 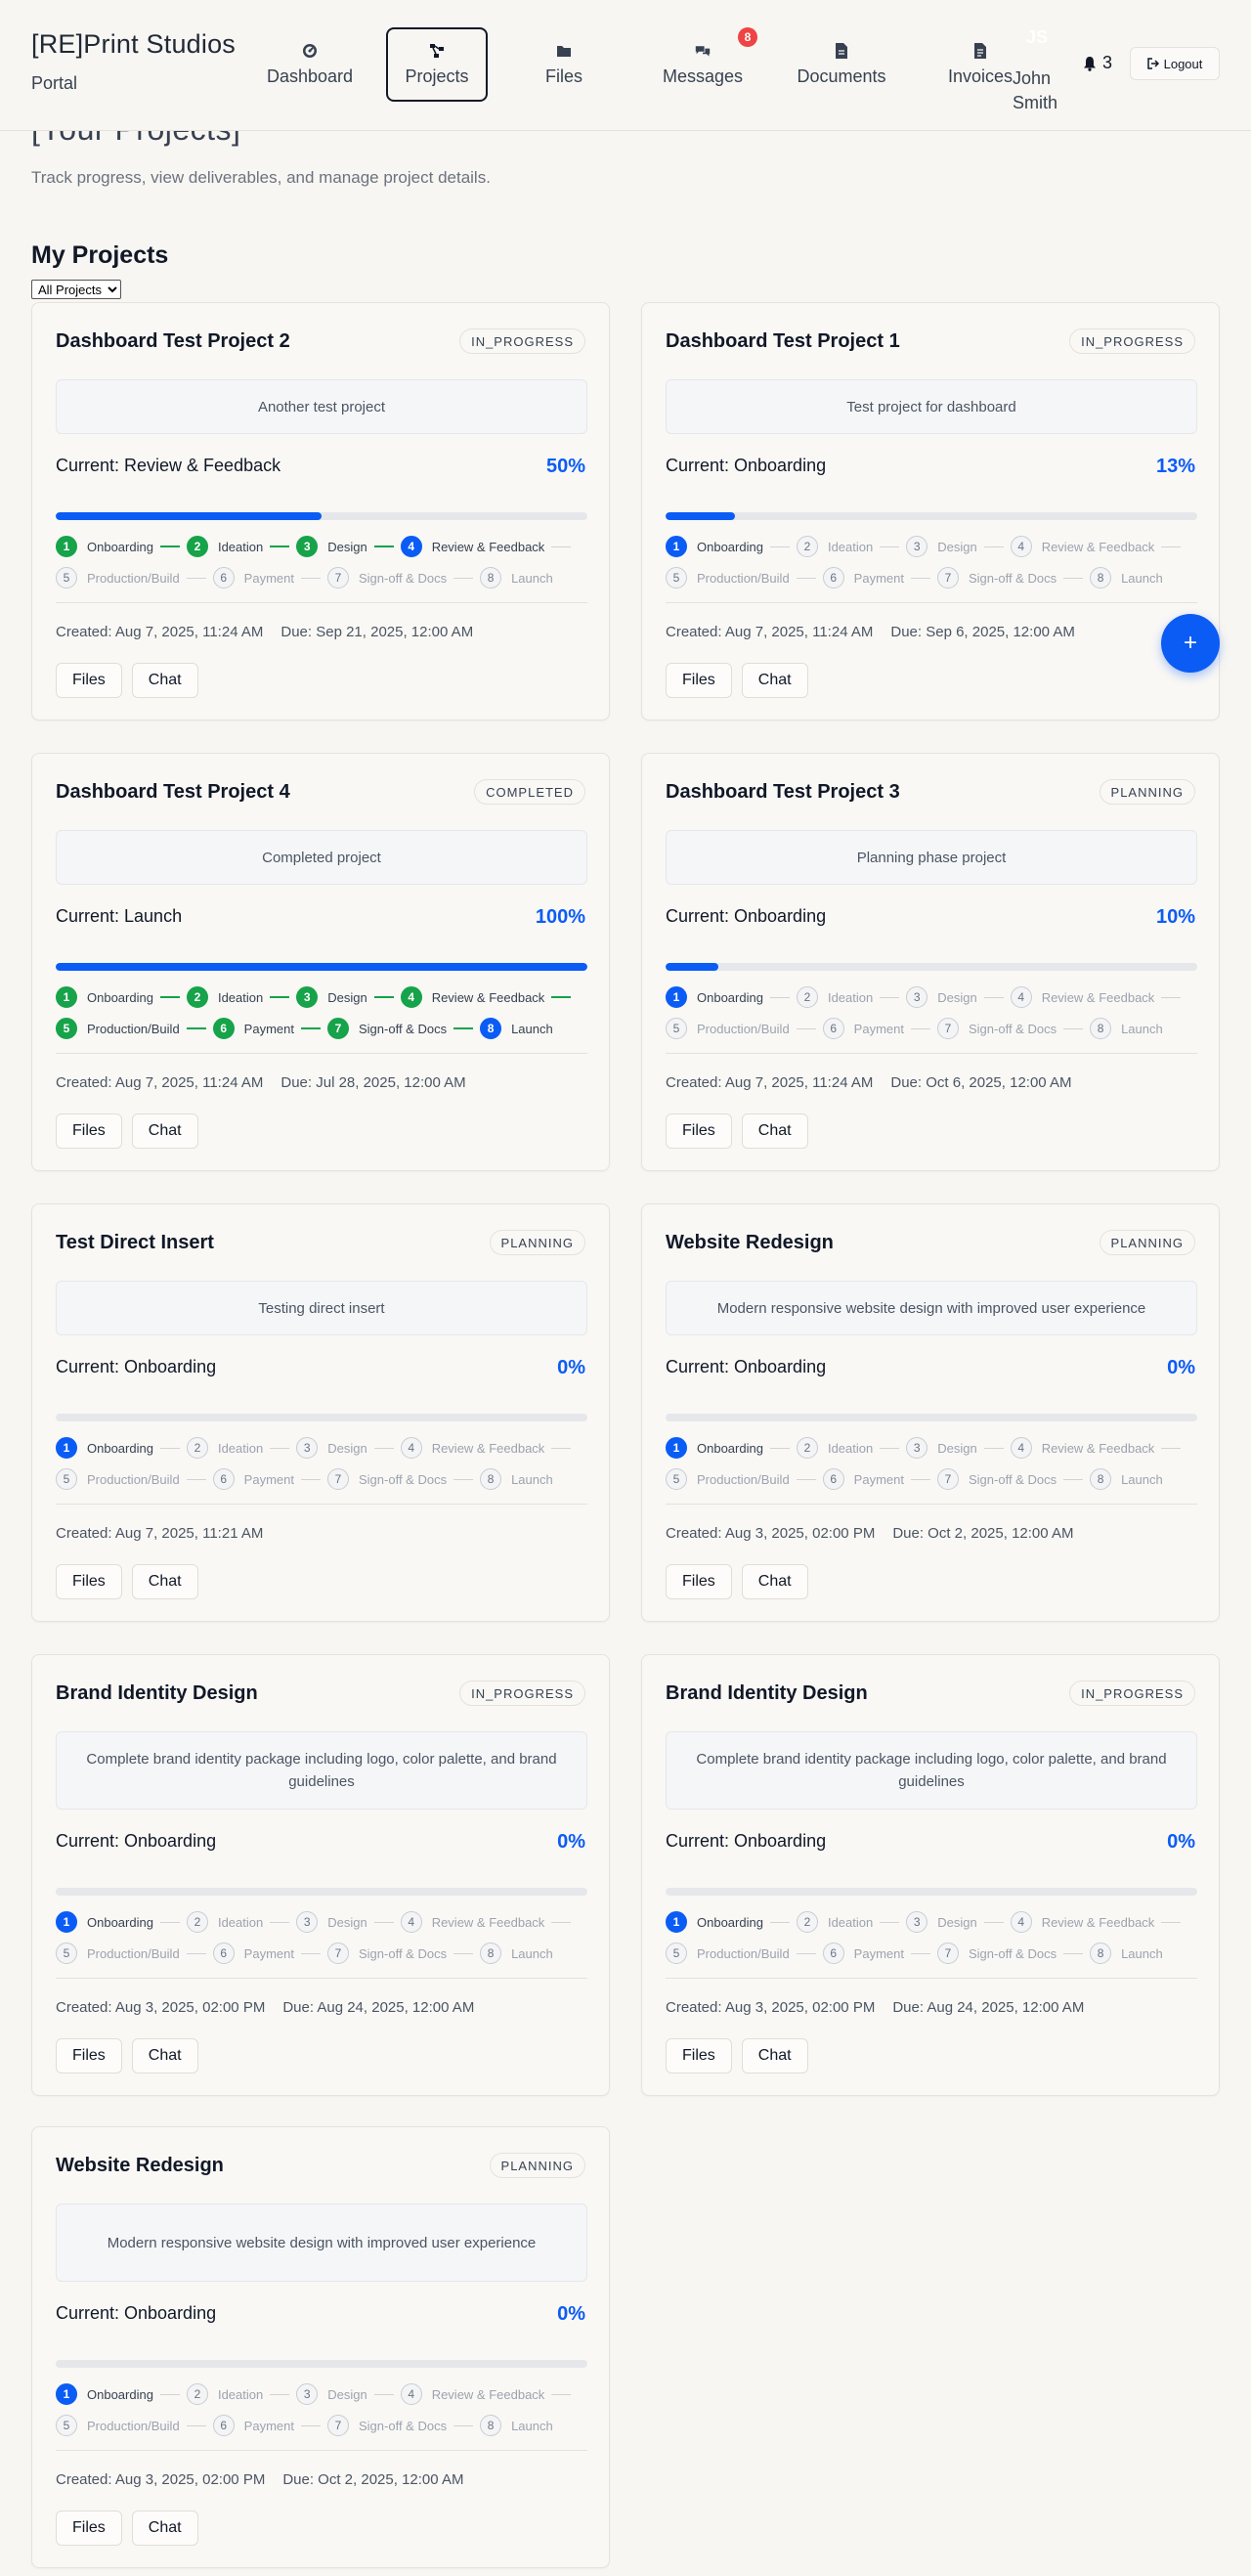 I want to click on project-title: Dashboard Test Project 1, so click(x=783, y=341).